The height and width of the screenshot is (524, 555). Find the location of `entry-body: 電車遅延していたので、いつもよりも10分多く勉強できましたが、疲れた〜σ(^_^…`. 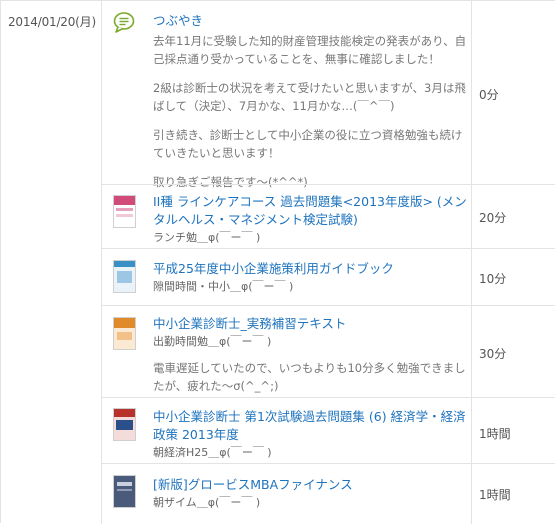

entry-body: 電車遅延していたので、いつもよりも10分多く勉強できましたが、疲れた〜σ(^_^… is located at coordinates (311, 377).